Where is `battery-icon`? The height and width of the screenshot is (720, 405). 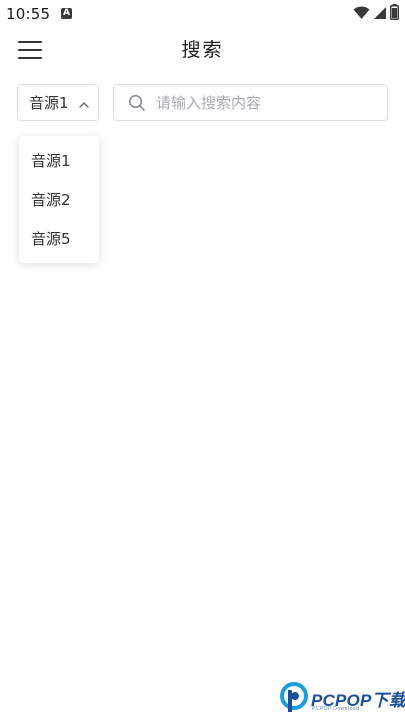
battery-icon is located at coordinates (394, 14).